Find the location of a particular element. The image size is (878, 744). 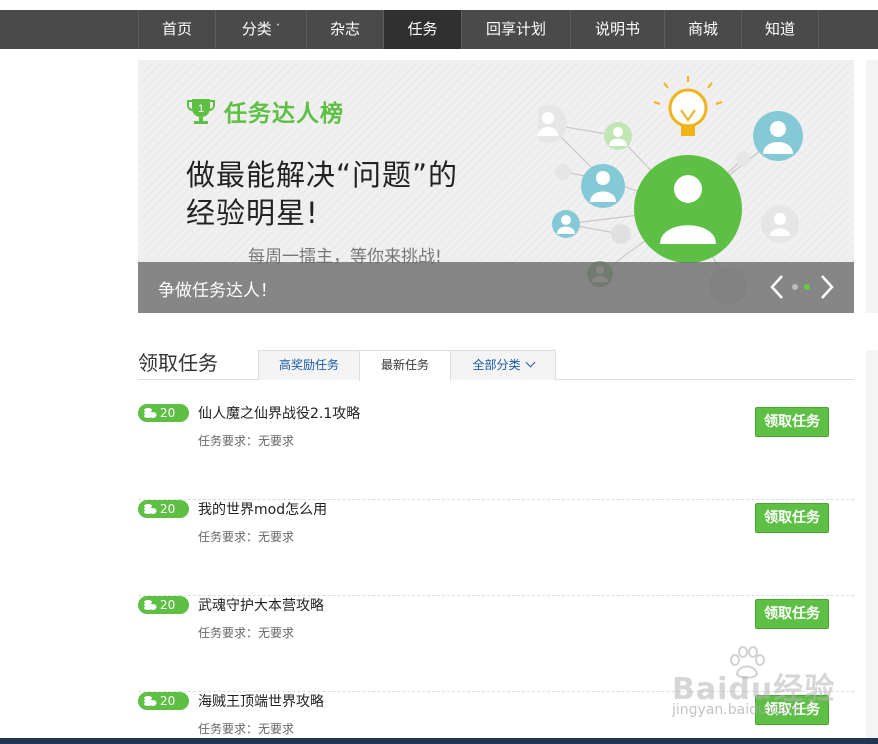

task-item: 20 仙人魔之仙界战役2.1攻略 任务要求：无要求 领取任务 is located at coordinates (496, 452).